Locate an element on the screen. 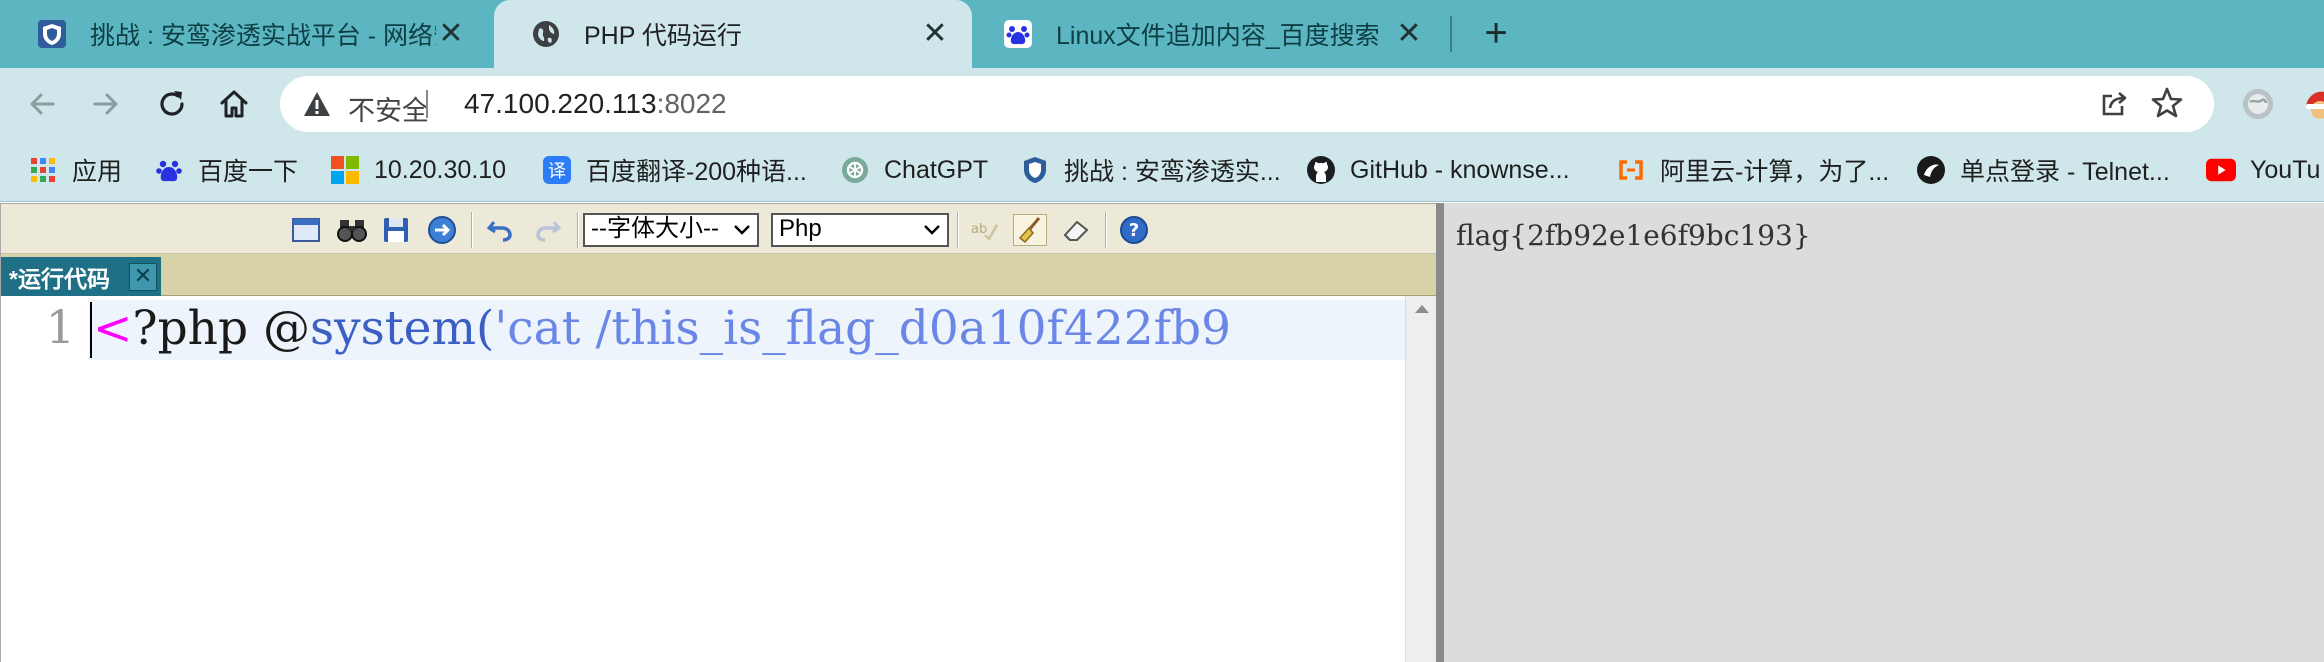 The width and height of the screenshot is (2324, 662). search-button is located at coordinates (352, 230).